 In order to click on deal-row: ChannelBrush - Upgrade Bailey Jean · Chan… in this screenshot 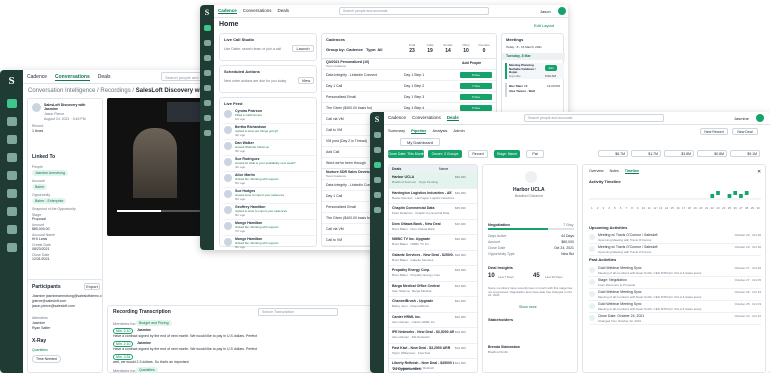, I will do `click(433, 305)`.